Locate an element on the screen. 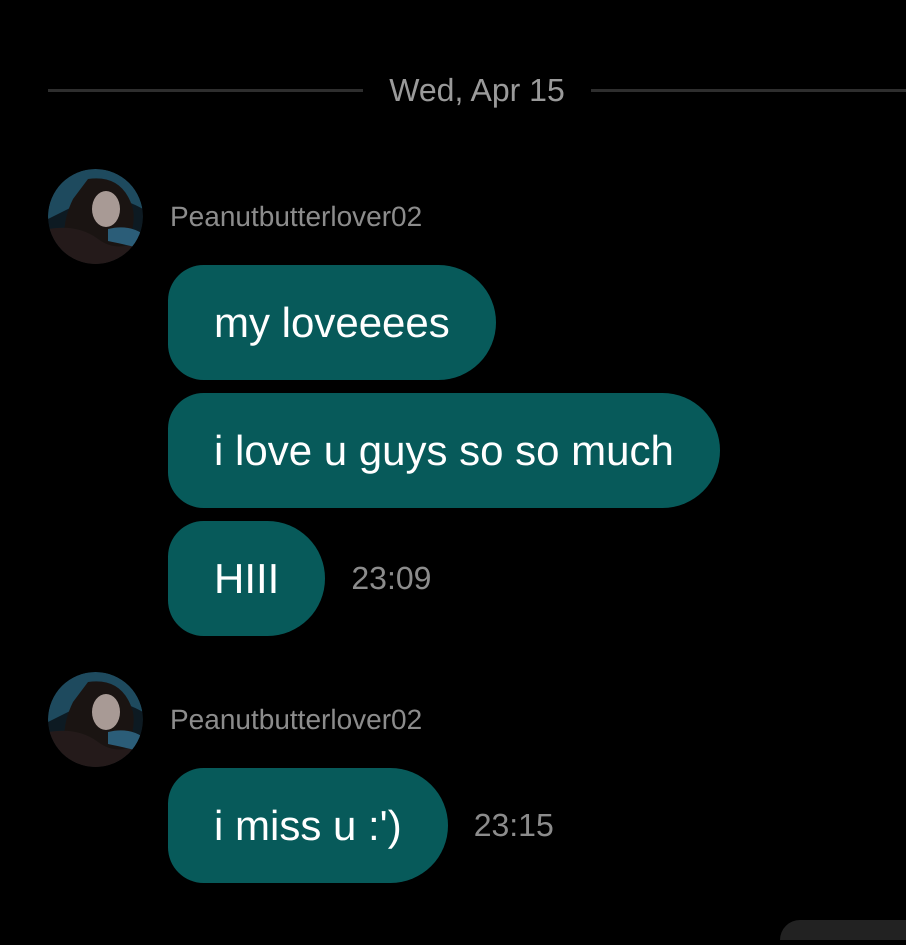 This screenshot has width=906, height=945. date-divider: Wed, Apr 15 is located at coordinates (477, 90).